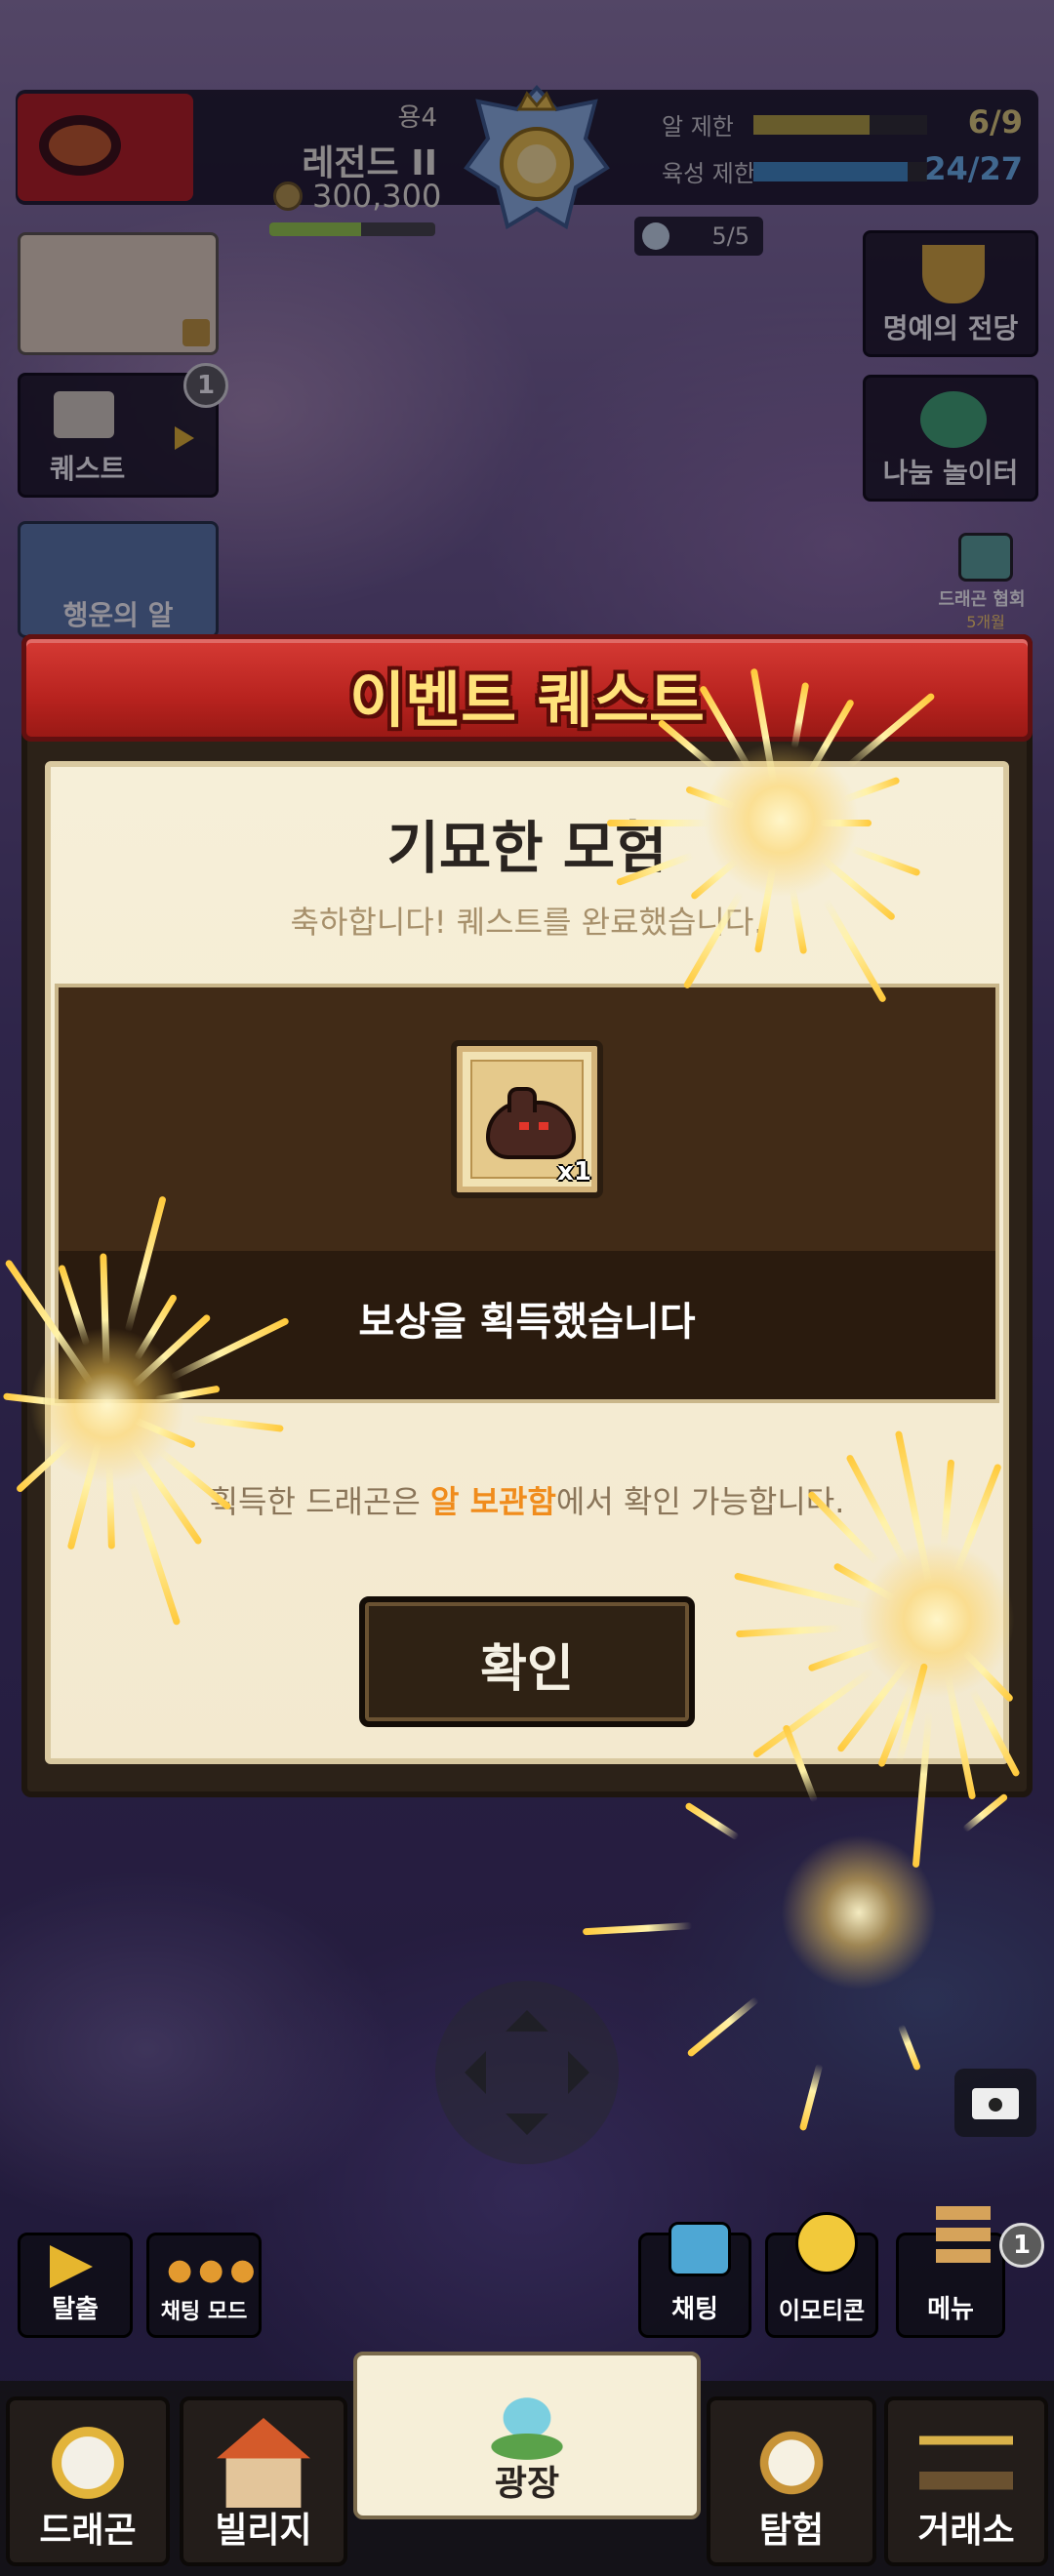 Image resolution: width=1054 pixels, height=2576 pixels. What do you see at coordinates (951, 2272) in the screenshot?
I see `menu-button: 메뉴` at bounding box center [951, 2272].